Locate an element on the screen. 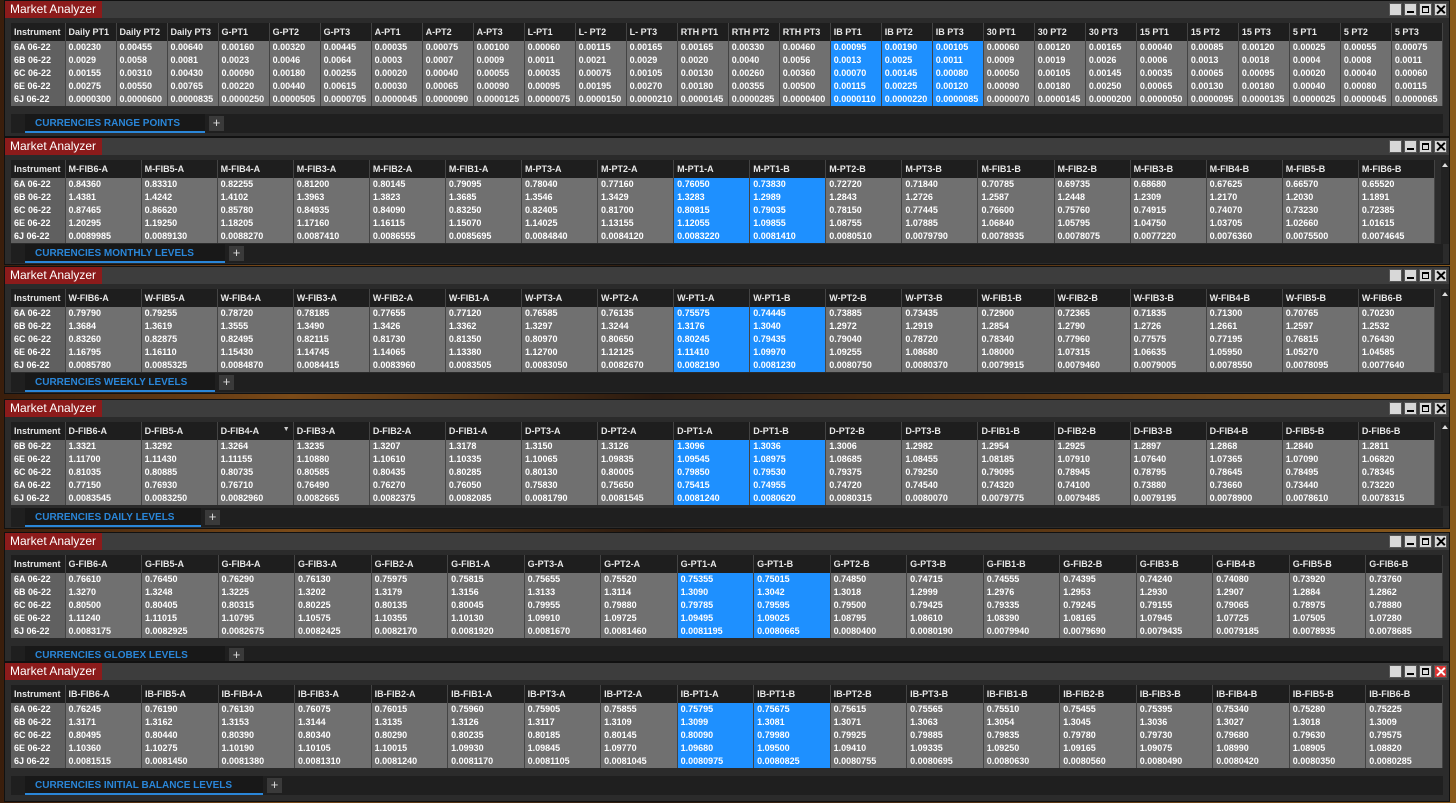  level-cell: 0.74555 is located at coordinates (1022, 579).